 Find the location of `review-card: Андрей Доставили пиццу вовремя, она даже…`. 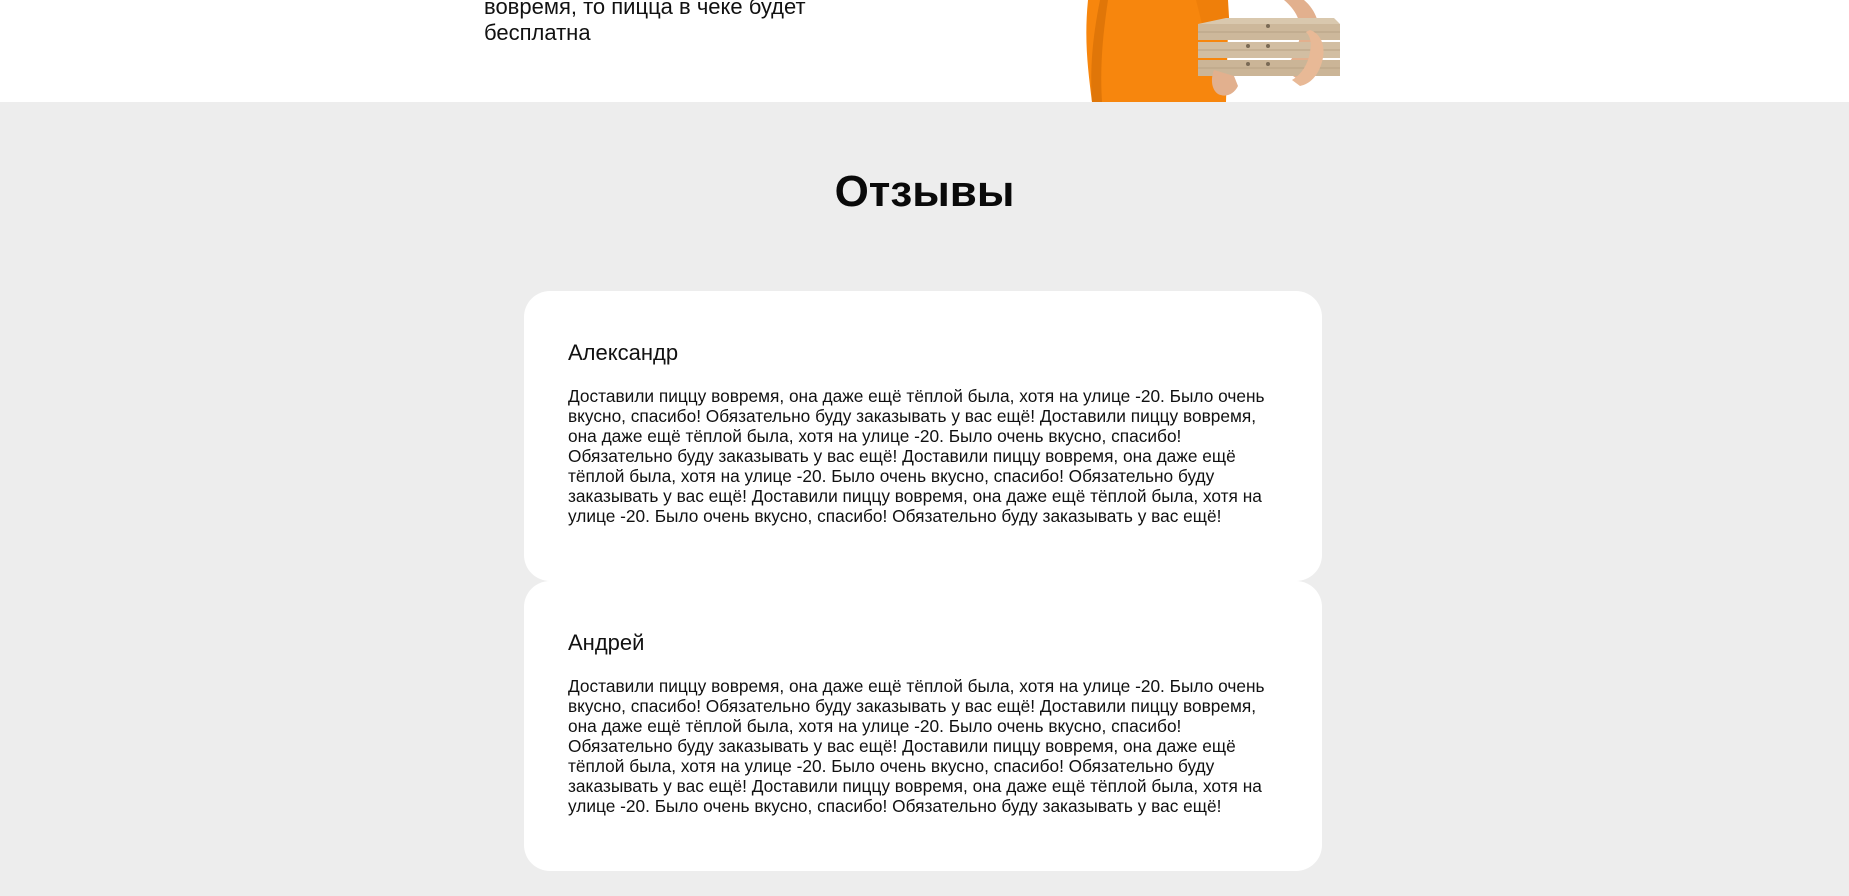

review-card: Андрей Доставили пиццу вовремя, она даже… is located at coordinates (923, 726).